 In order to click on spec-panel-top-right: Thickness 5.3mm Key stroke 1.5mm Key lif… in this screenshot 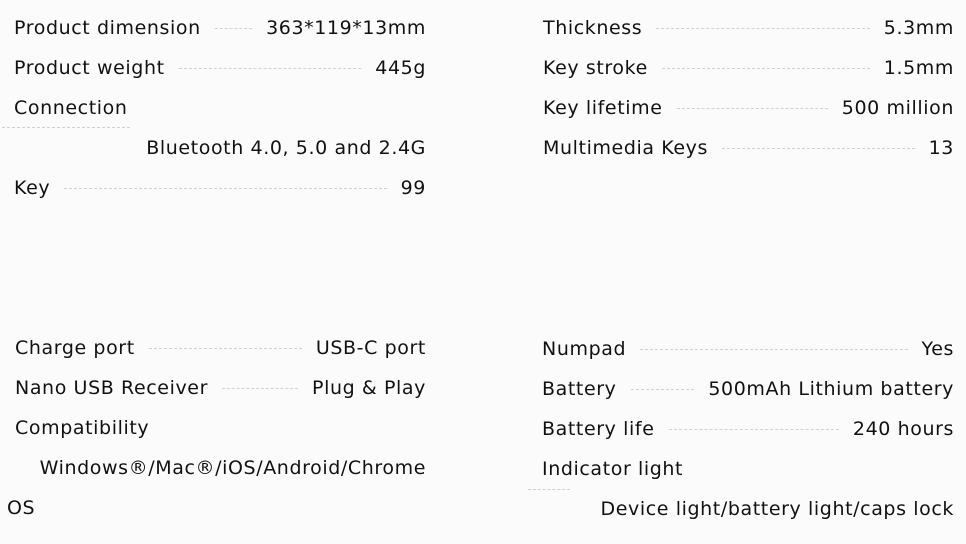, I will do `click(748, 88)`.